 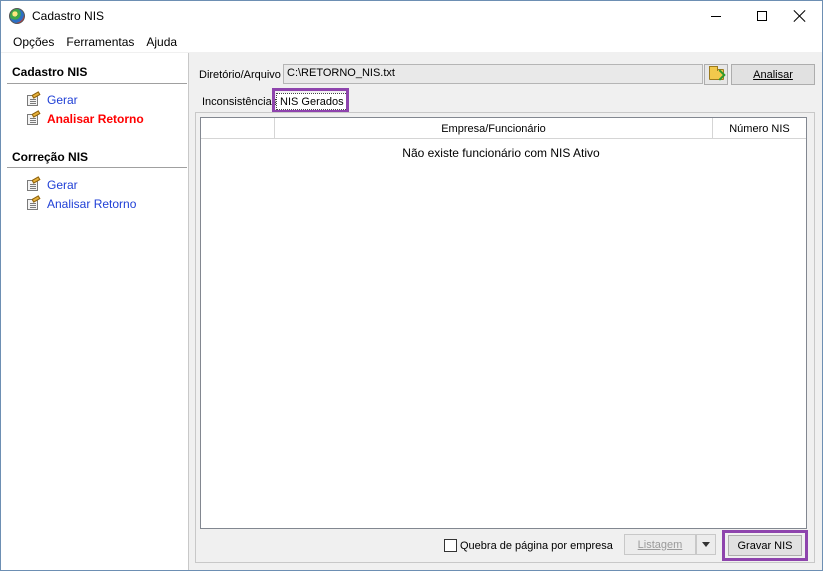 I want to click on column-header-selection, so click(x=238, y=128).